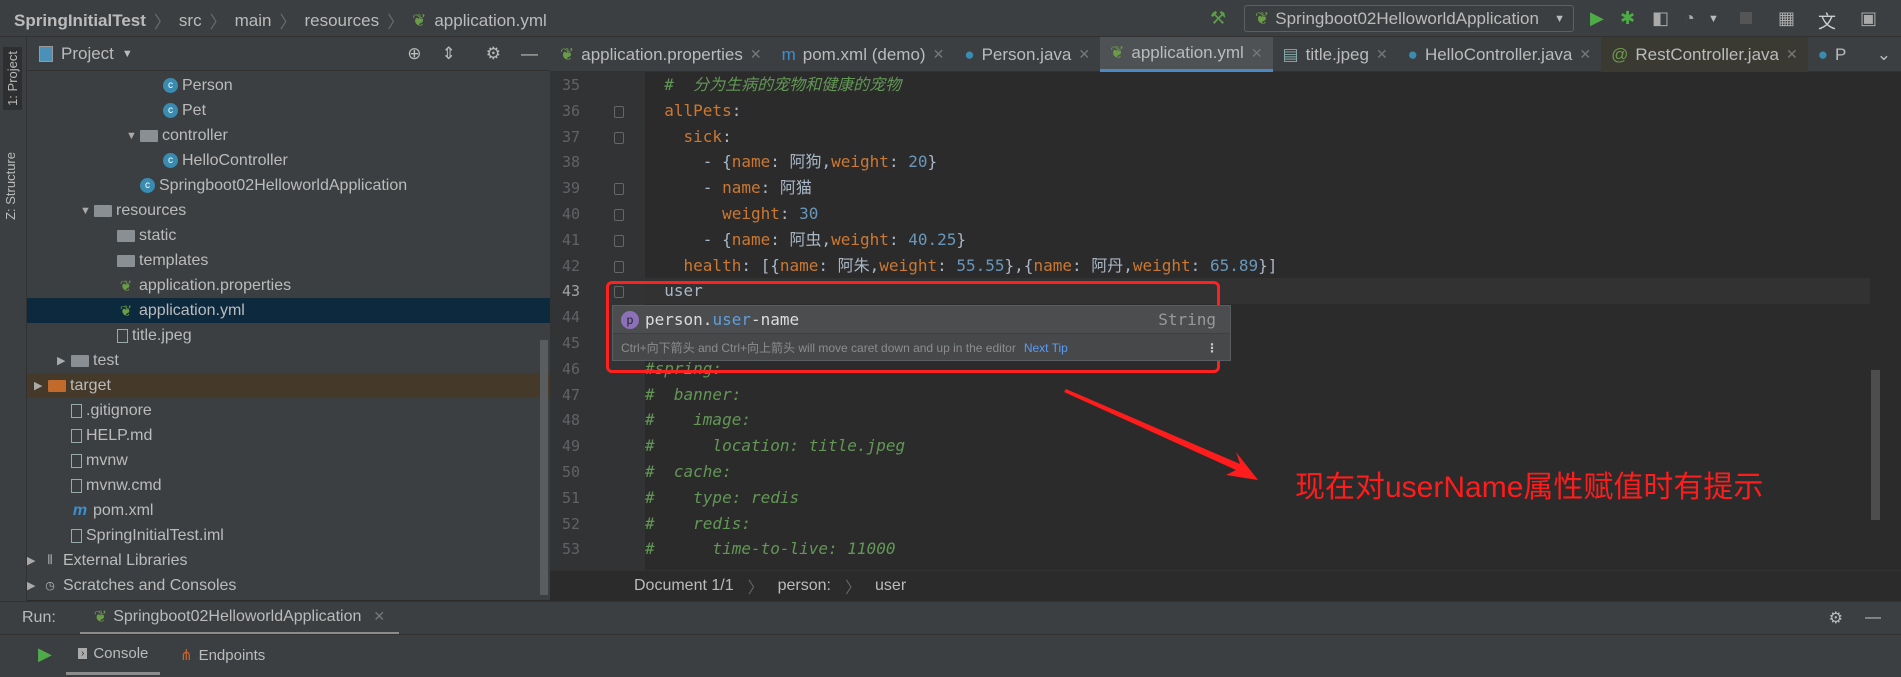  I want to click on annotation-text: 现在对userName属性赋值时有提示, so click(1529, 487).